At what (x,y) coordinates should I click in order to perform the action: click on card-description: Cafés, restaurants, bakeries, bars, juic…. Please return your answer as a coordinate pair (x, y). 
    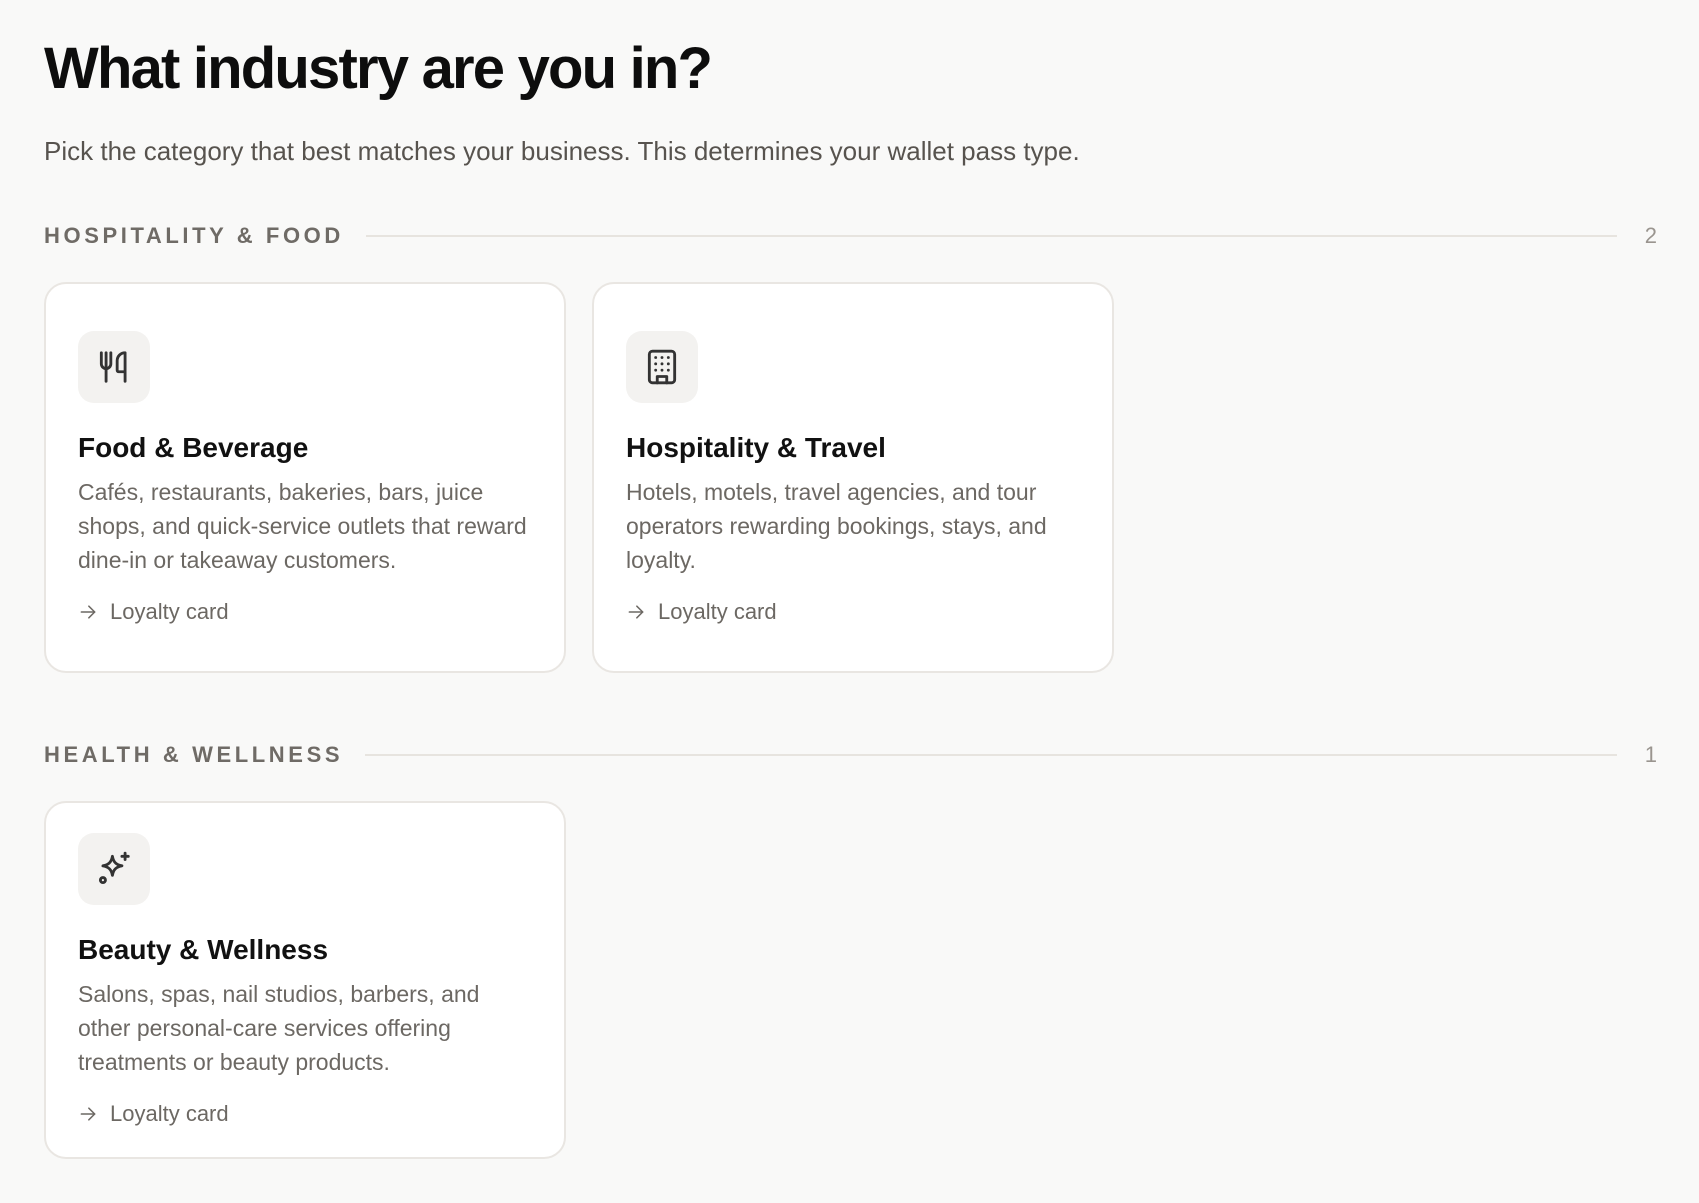
    Looking at the image, I should click on (302, 525).